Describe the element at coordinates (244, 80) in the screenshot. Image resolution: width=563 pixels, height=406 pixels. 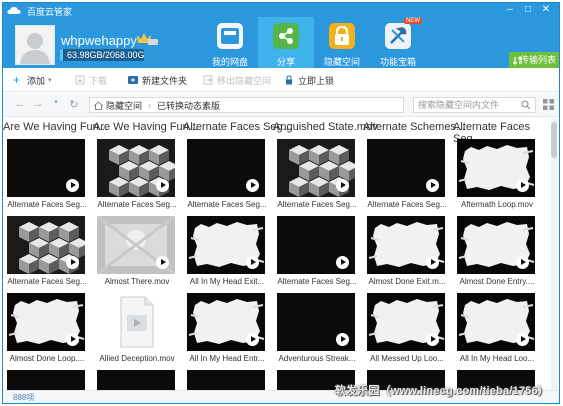
I see `move-out-label: 移出隐藏空间` at that location.